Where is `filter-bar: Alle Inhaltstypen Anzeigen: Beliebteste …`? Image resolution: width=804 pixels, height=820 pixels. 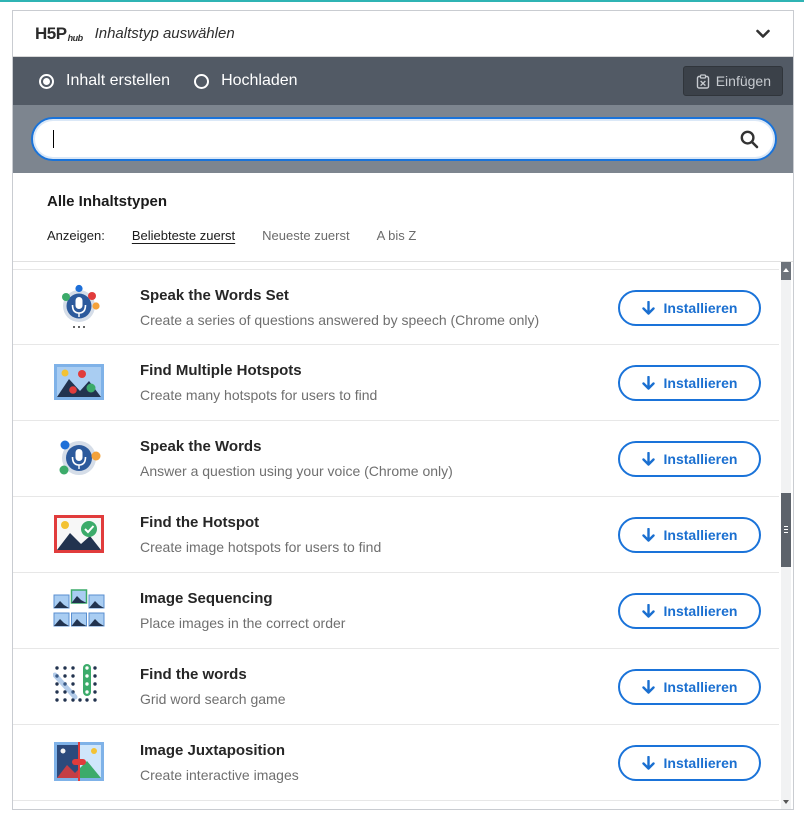 filter-bar: Alle Inhaltstypen Anzeigen: Beliebteste … is located at coordinates (403, 217).